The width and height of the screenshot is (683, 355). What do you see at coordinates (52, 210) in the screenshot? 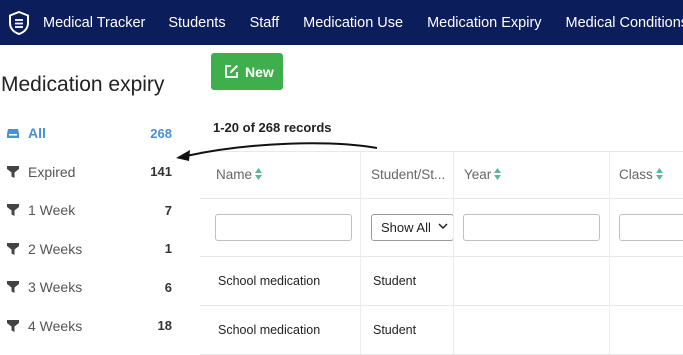
I see `sidebar-item-label: 1 Week` at bounding box center [52, 210].